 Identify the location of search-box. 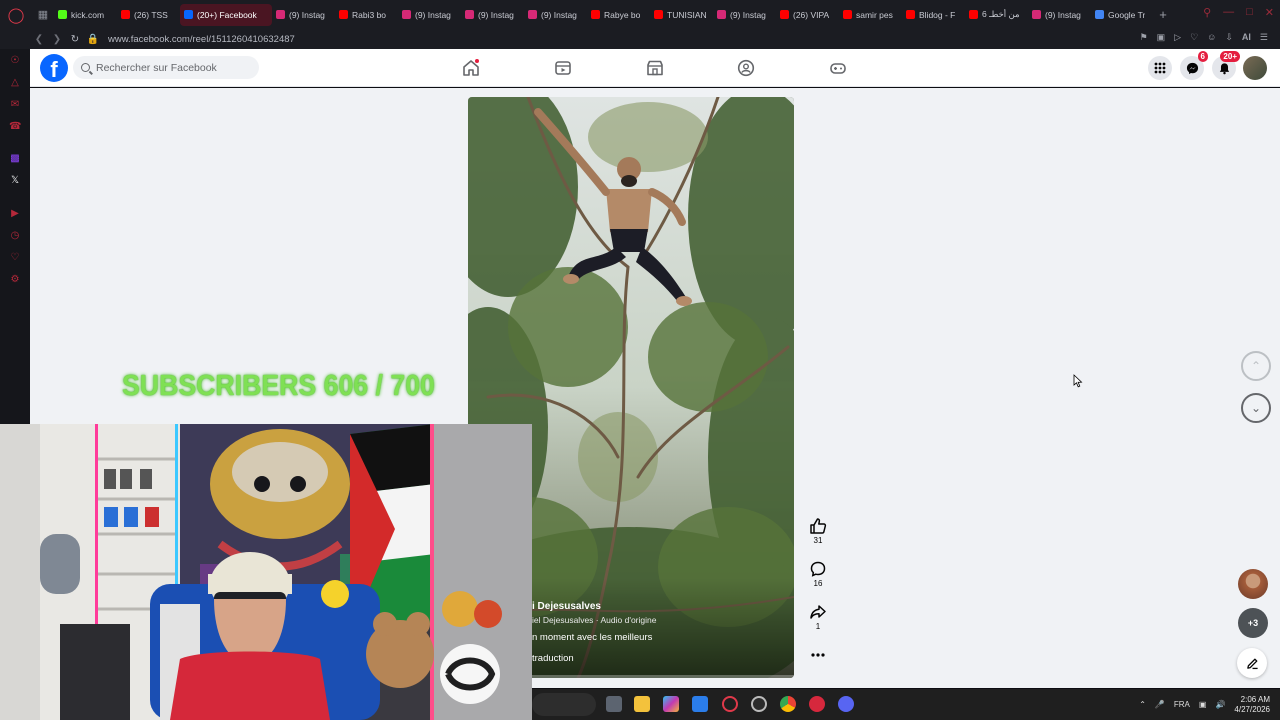
(166, 67).